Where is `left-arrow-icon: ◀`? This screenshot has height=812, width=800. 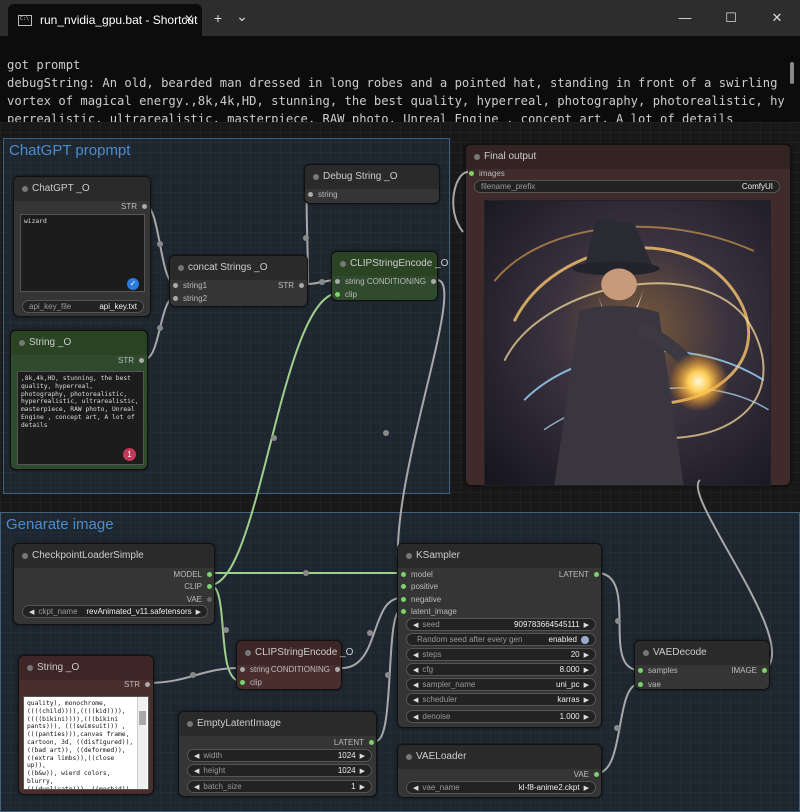 left-arrow-icon: ◀ is located at coordinates (32, 612).